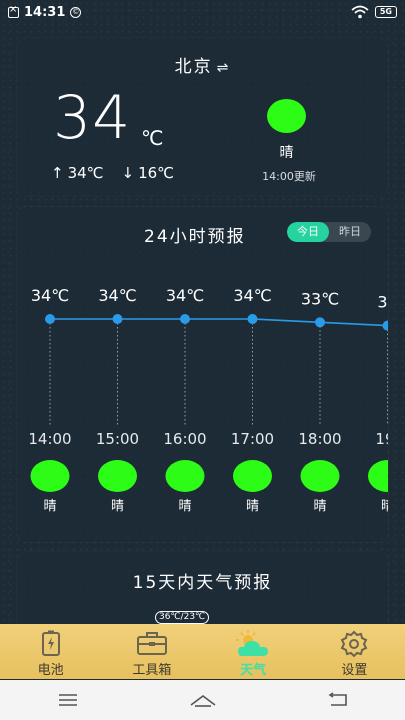 This screenshot has width=405, height=720. What do you see at coordinates (151, 643) in the screenshot?
I see `toolbox-icon` at bounding box center [151, 643].